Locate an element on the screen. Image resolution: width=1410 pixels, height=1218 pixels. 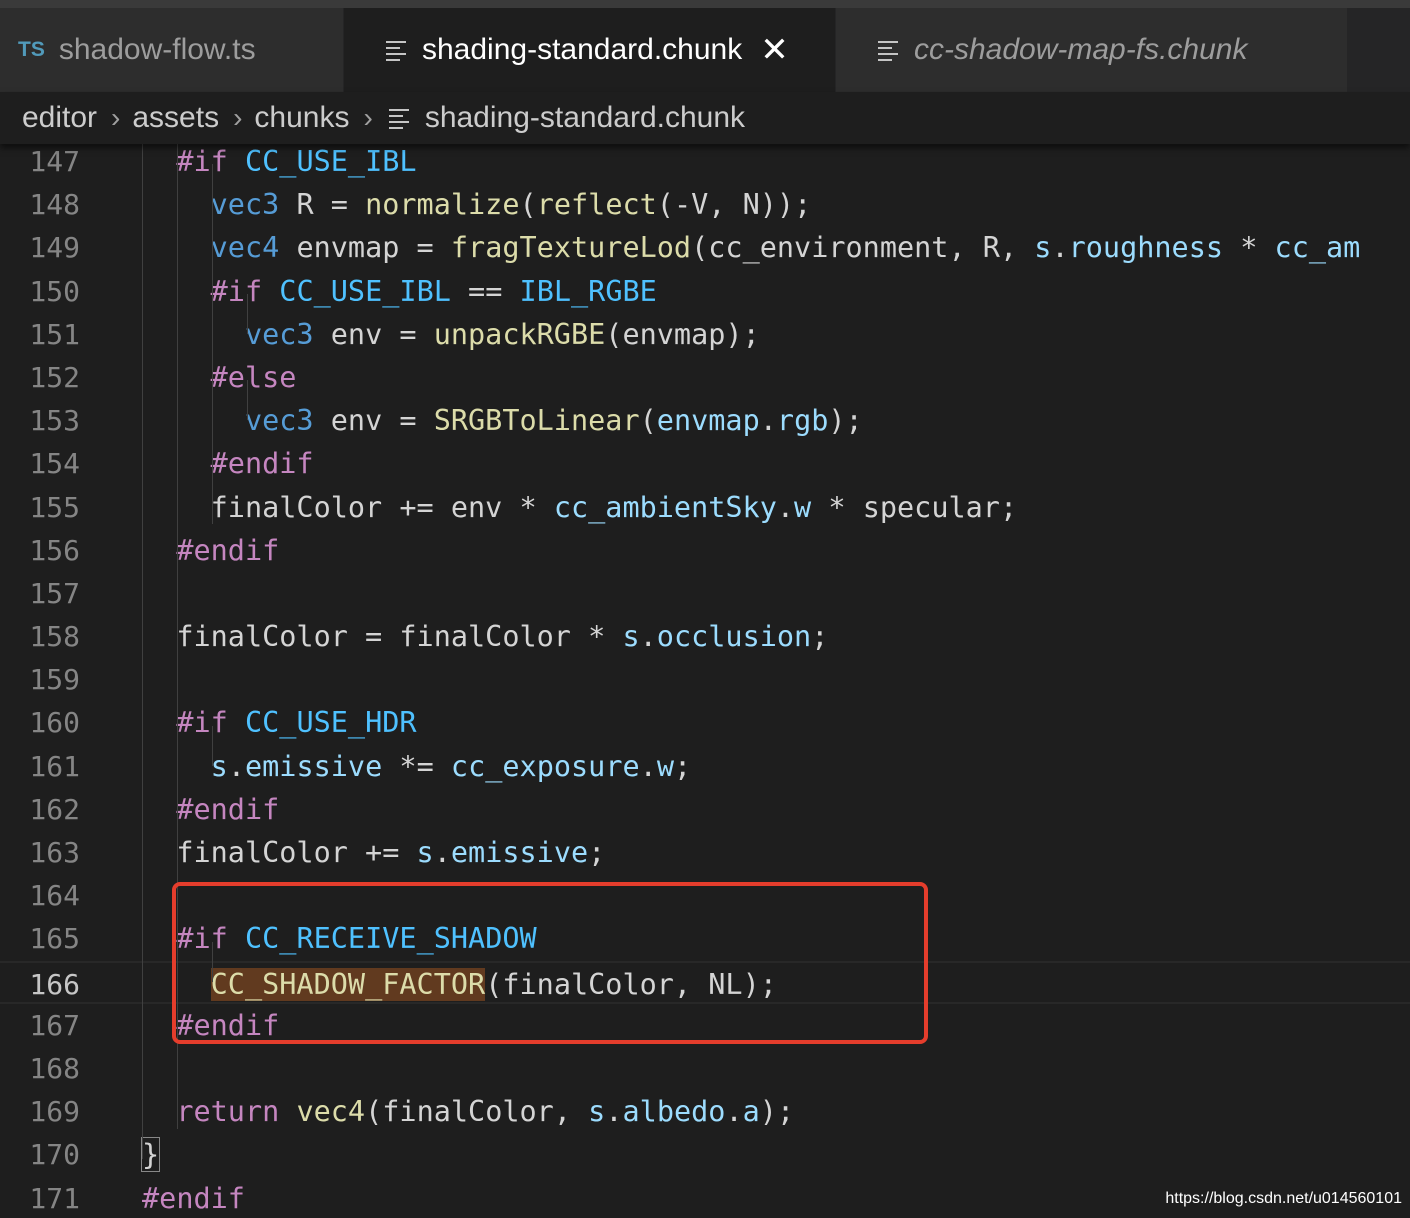
tab-shading-standard: shading-standard.chunk ✕ is located at coordinates (590, 50).